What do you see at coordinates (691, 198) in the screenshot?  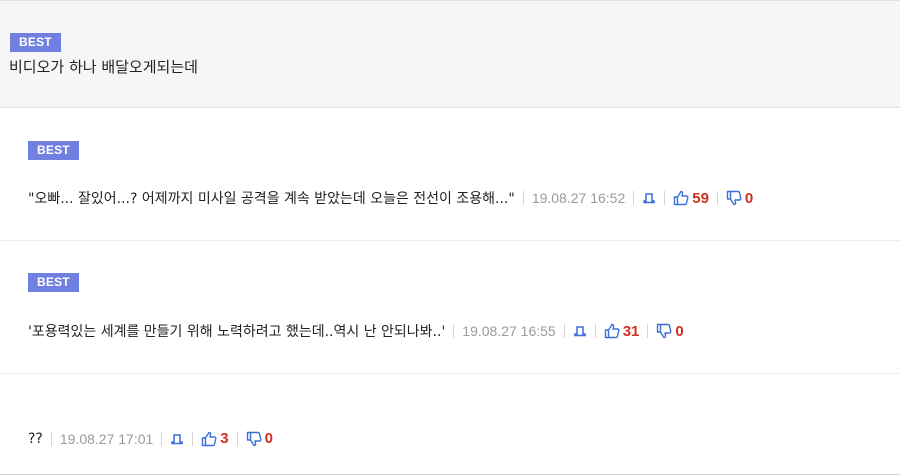 I see `upvote-button: 59` at bounding box center [691, 198].